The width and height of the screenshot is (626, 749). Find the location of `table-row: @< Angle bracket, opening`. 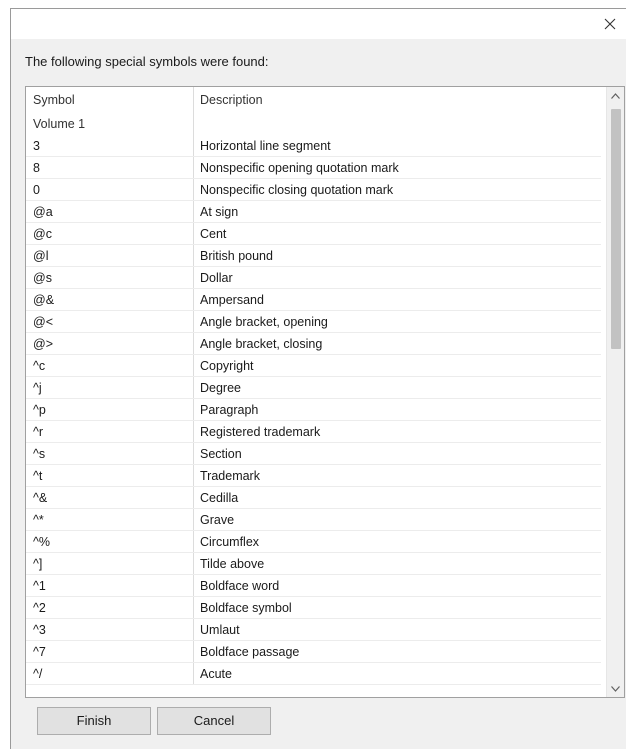

table-row: @< Angle bracket, opening is located at coordinates (313, 322).